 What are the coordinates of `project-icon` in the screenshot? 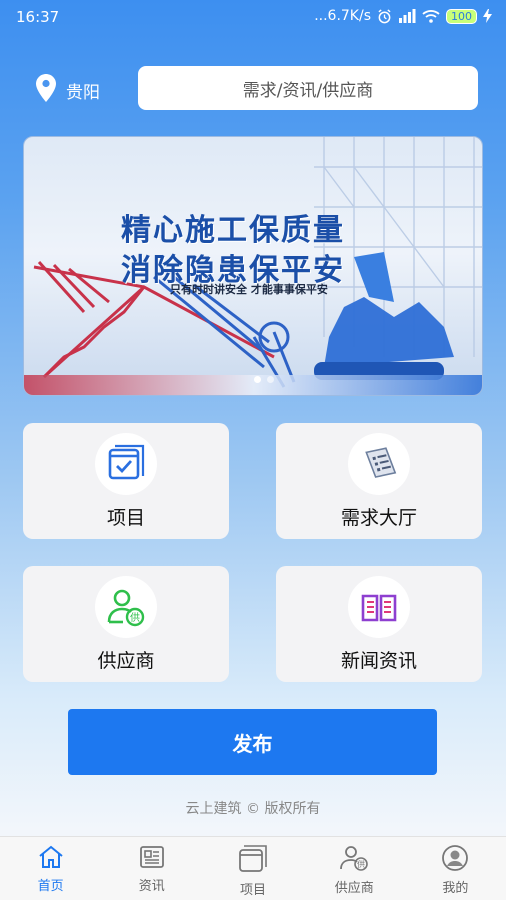 It's located at (126, 464).